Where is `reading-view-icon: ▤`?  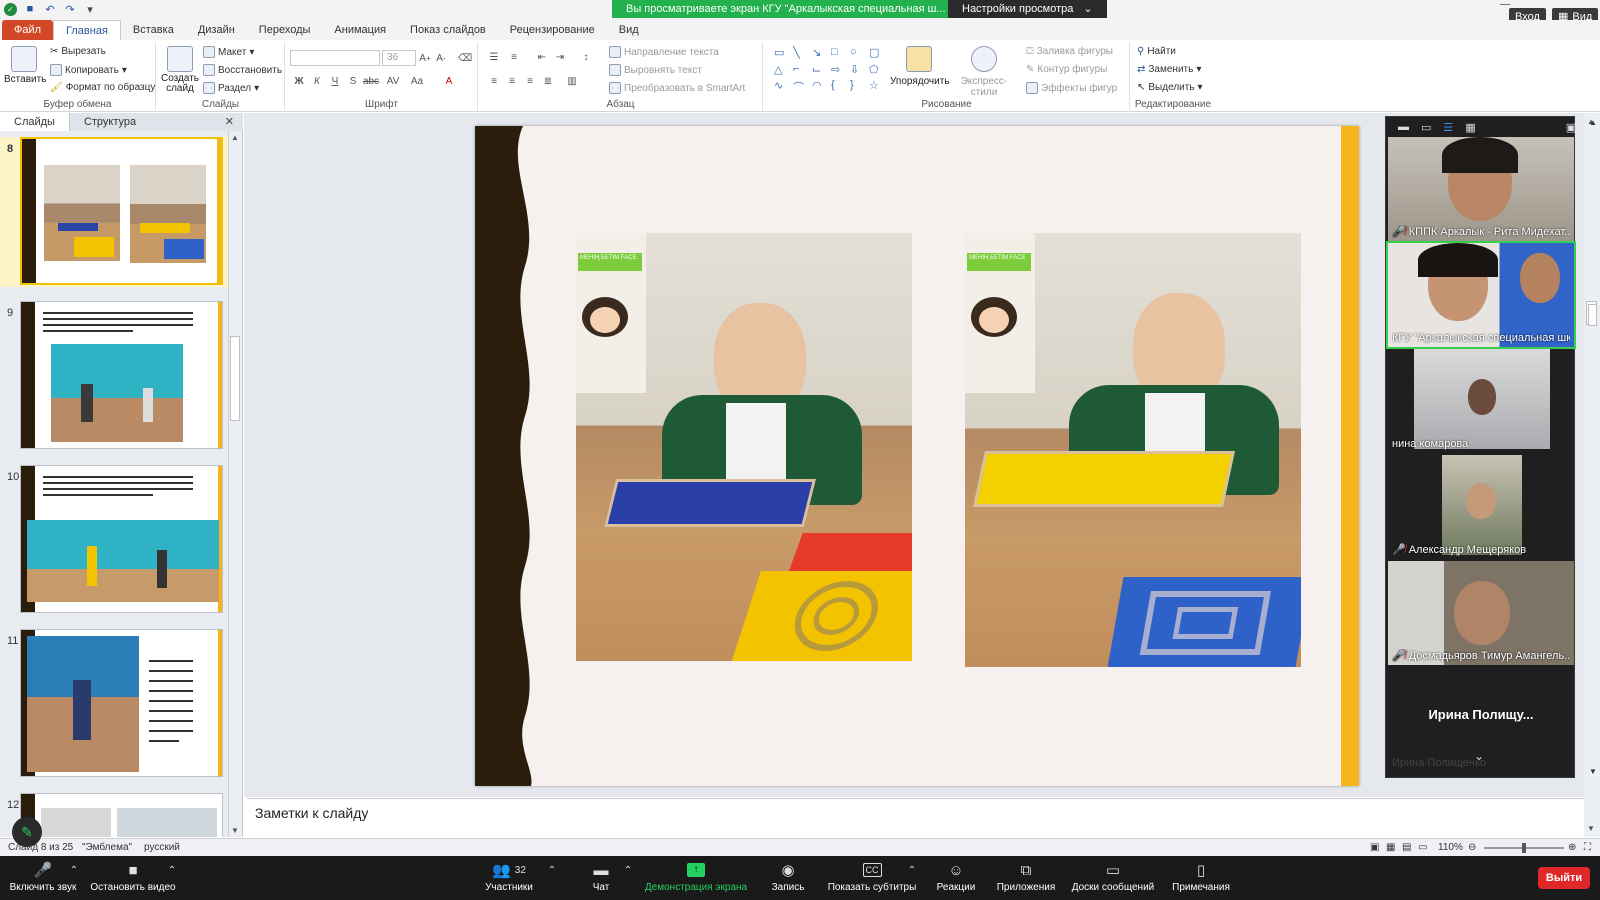
reading-view-icon: ▤ is located at coordinates (1406, 847).